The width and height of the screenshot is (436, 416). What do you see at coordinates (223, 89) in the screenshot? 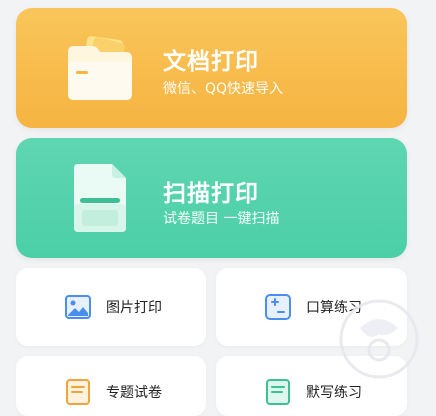
I see `document-print-subtitle: 微信、QQ快速导入` at bounding box center [223, 89].